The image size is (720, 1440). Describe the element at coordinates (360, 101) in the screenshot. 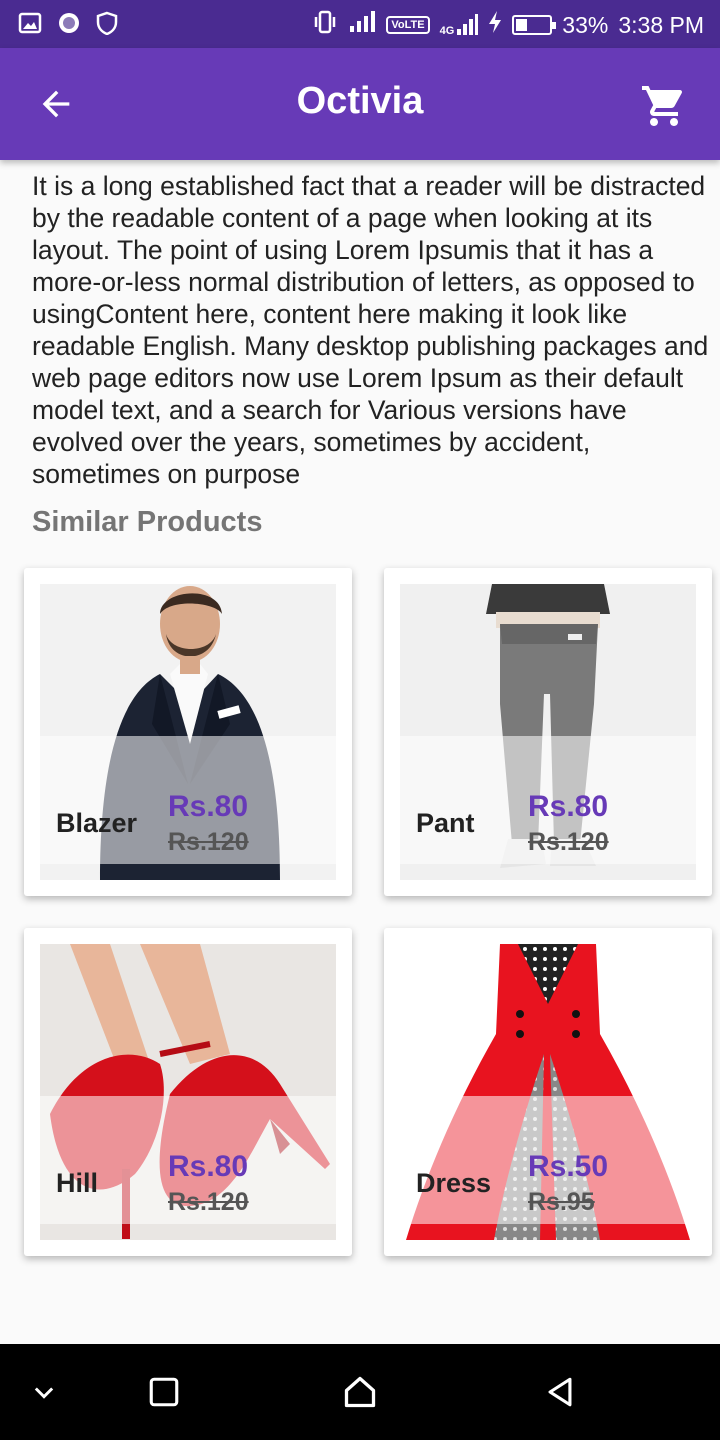

I see `app-title: Octivia` at that location.